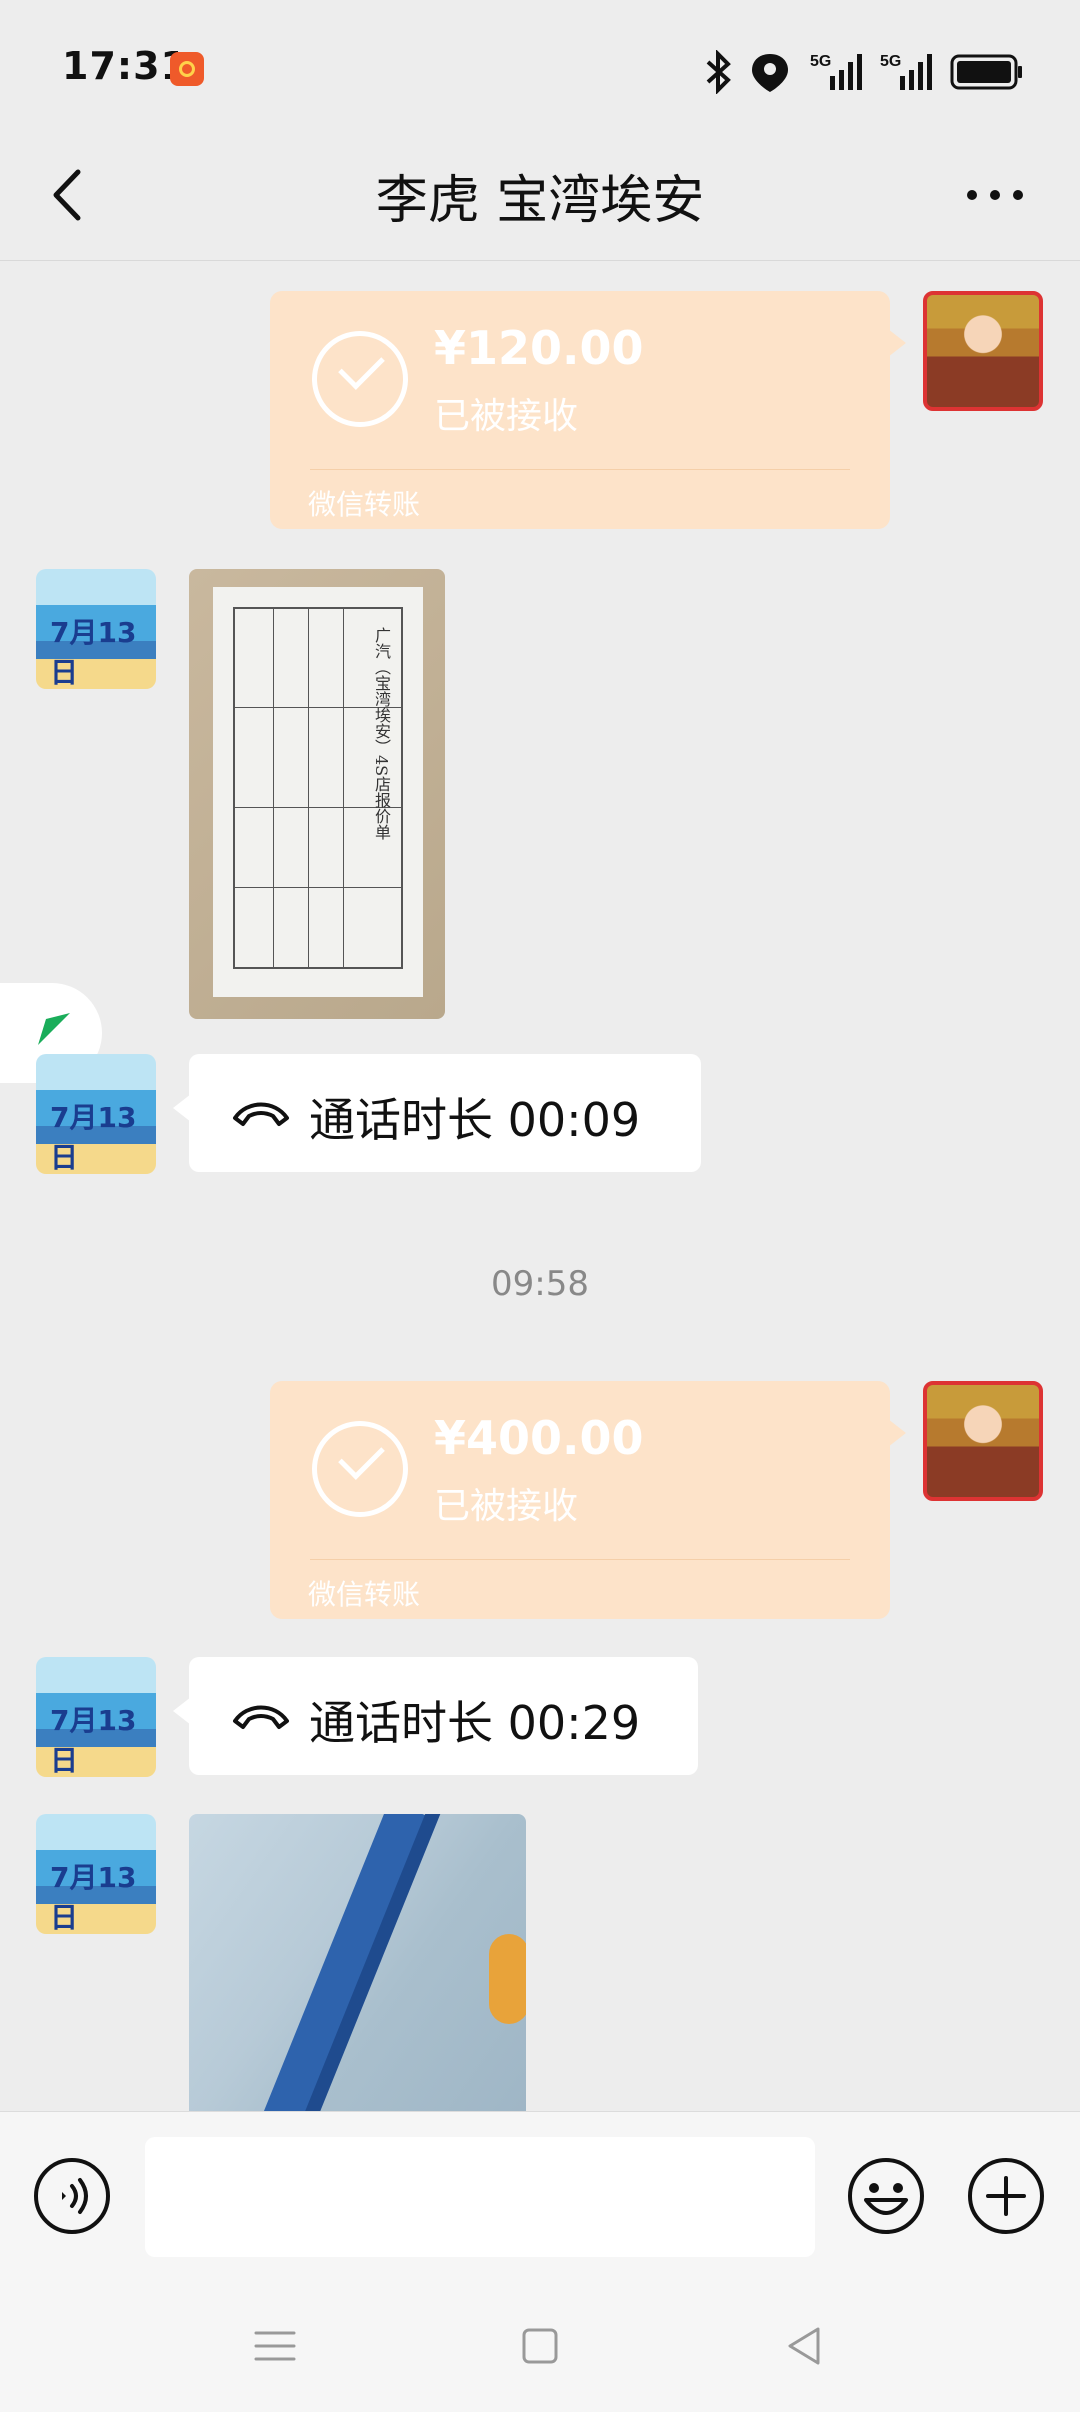 Image resolution: width=1080 pixels, height=2412 pixels. What do you see at coordinates (480, 2197) in the screenshot?
I see `message-input` at bounding box center [480, 2197].